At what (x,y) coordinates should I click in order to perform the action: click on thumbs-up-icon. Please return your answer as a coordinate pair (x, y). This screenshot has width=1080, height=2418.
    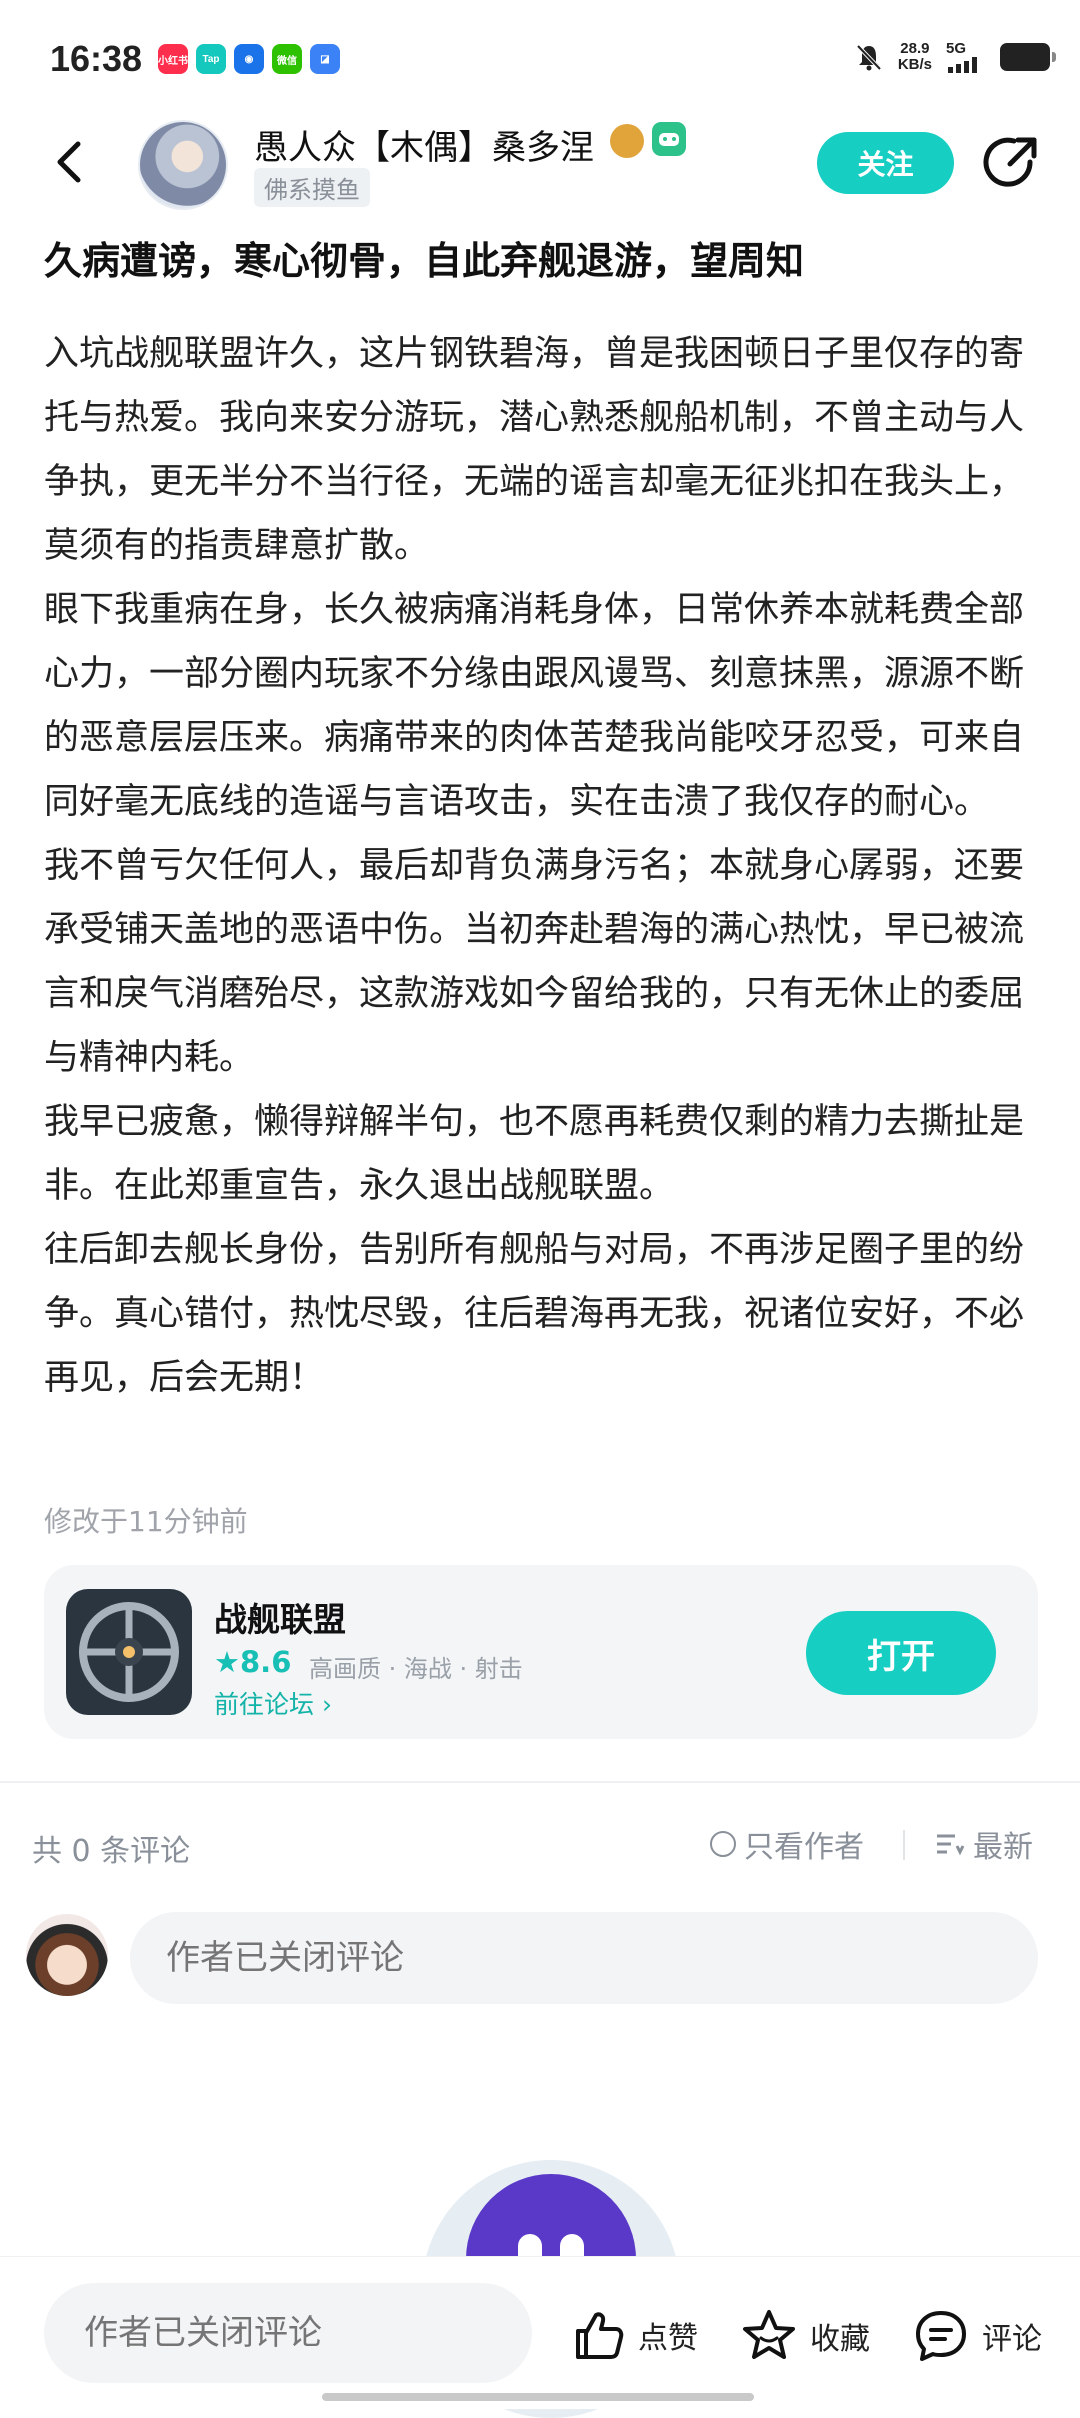
    Looking at the image, I should click on (600, 2335).